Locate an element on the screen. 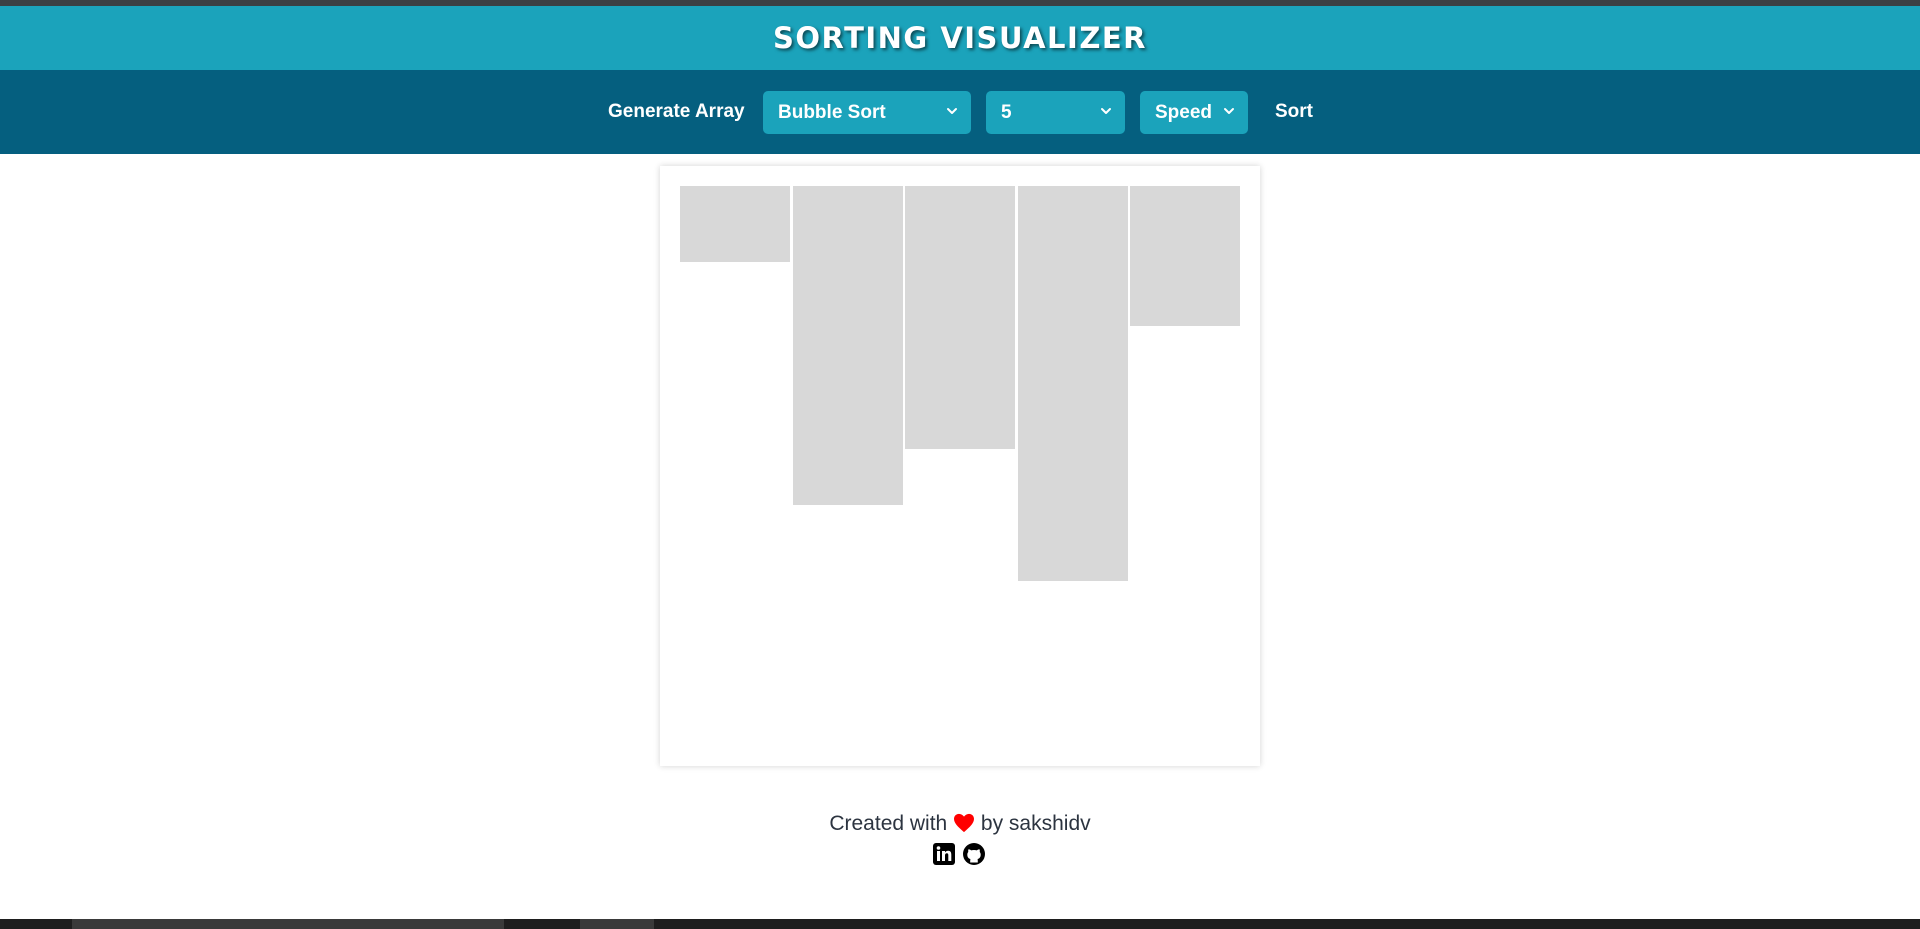  control-bar: Generate Array Bubble Sort 5 Speed Sort is located at coordinates (960, 112).